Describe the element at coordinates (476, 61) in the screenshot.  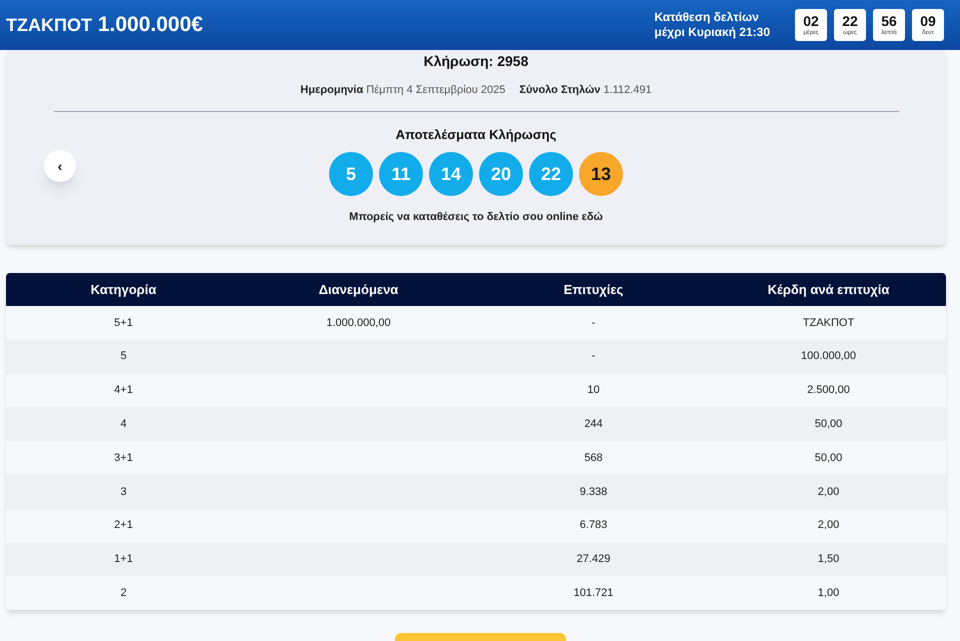
I see `draw-title: Κλήρωση: 2958` at that location.